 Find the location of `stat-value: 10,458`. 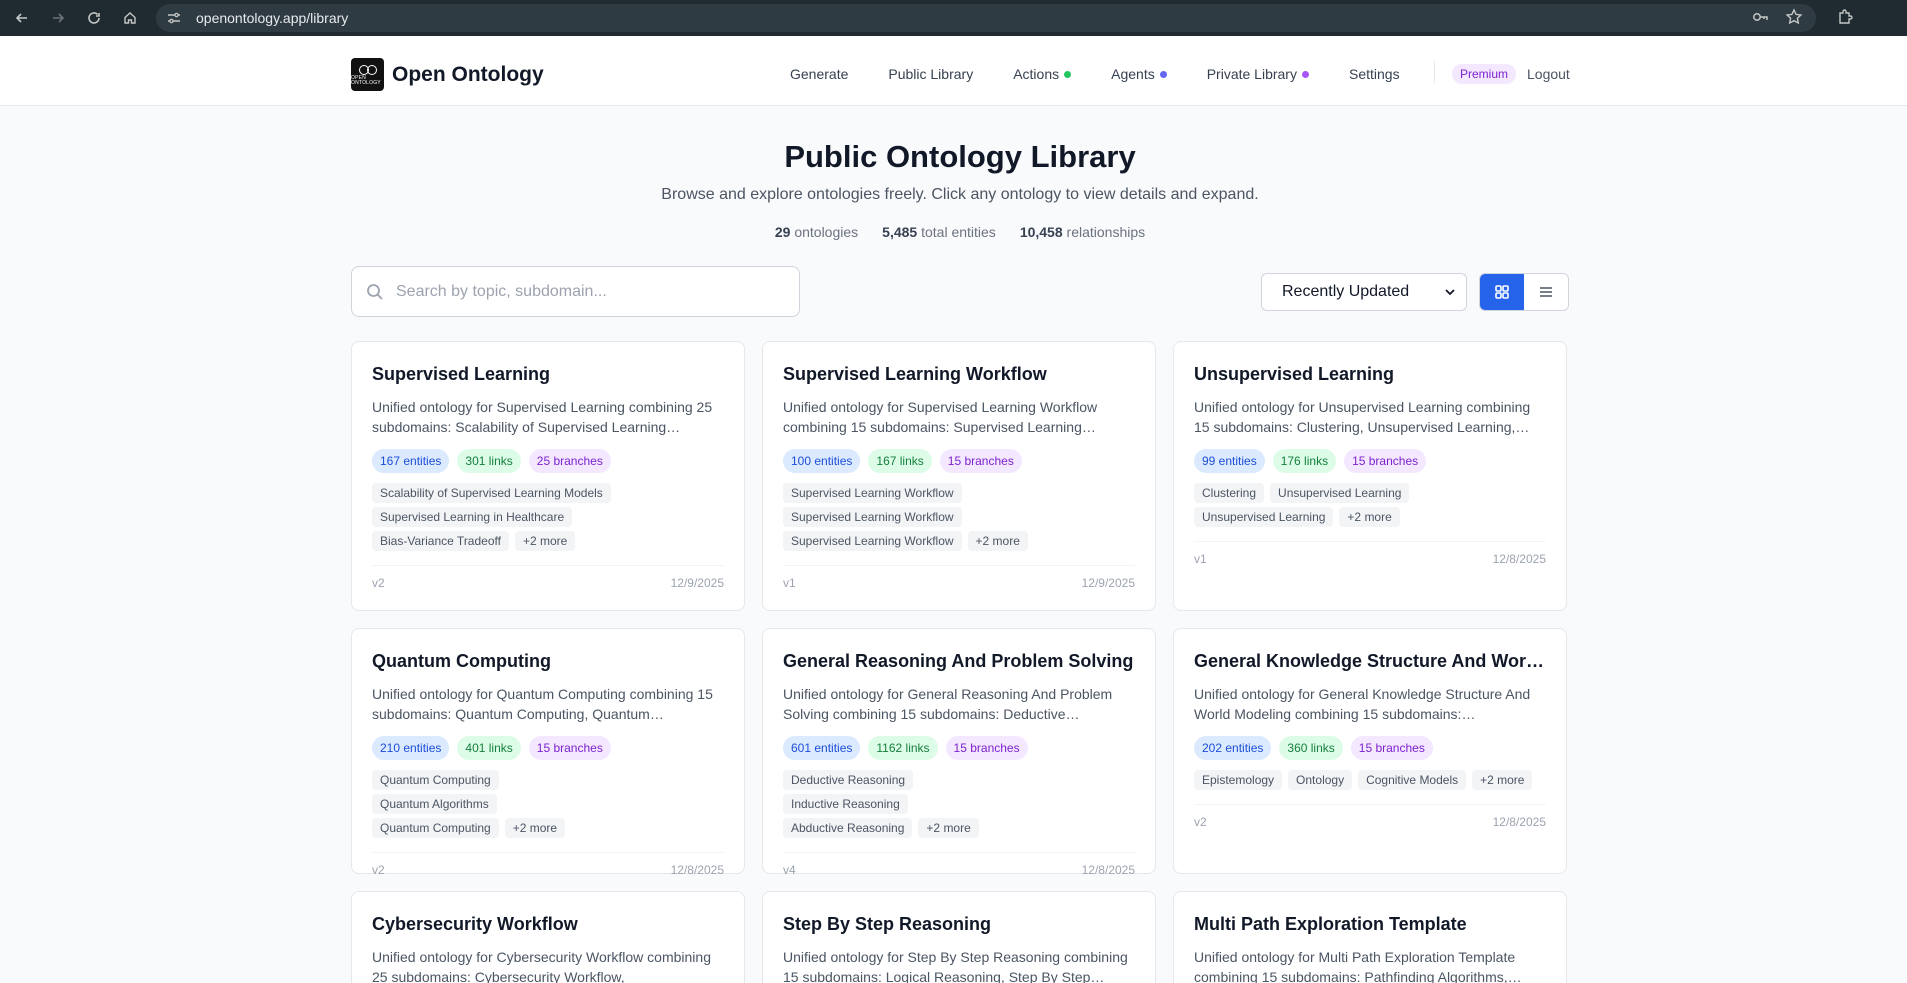

stat-value: 10,458 is located at coordinates (1041, 232).